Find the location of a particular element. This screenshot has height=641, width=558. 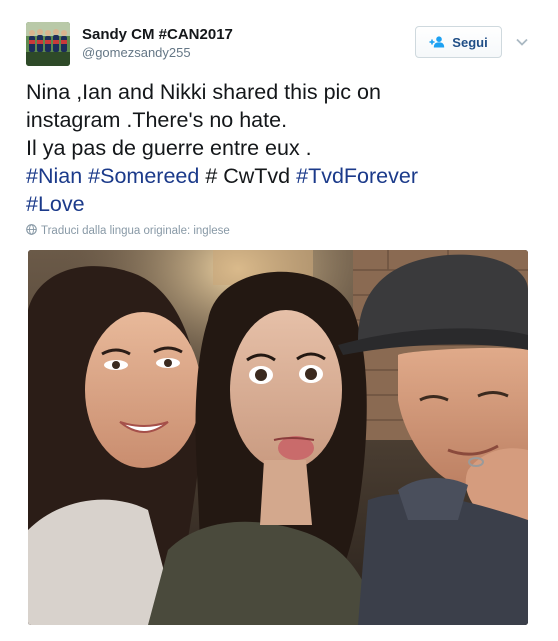

follow-button: Segui is located at coordinates (458, 42).